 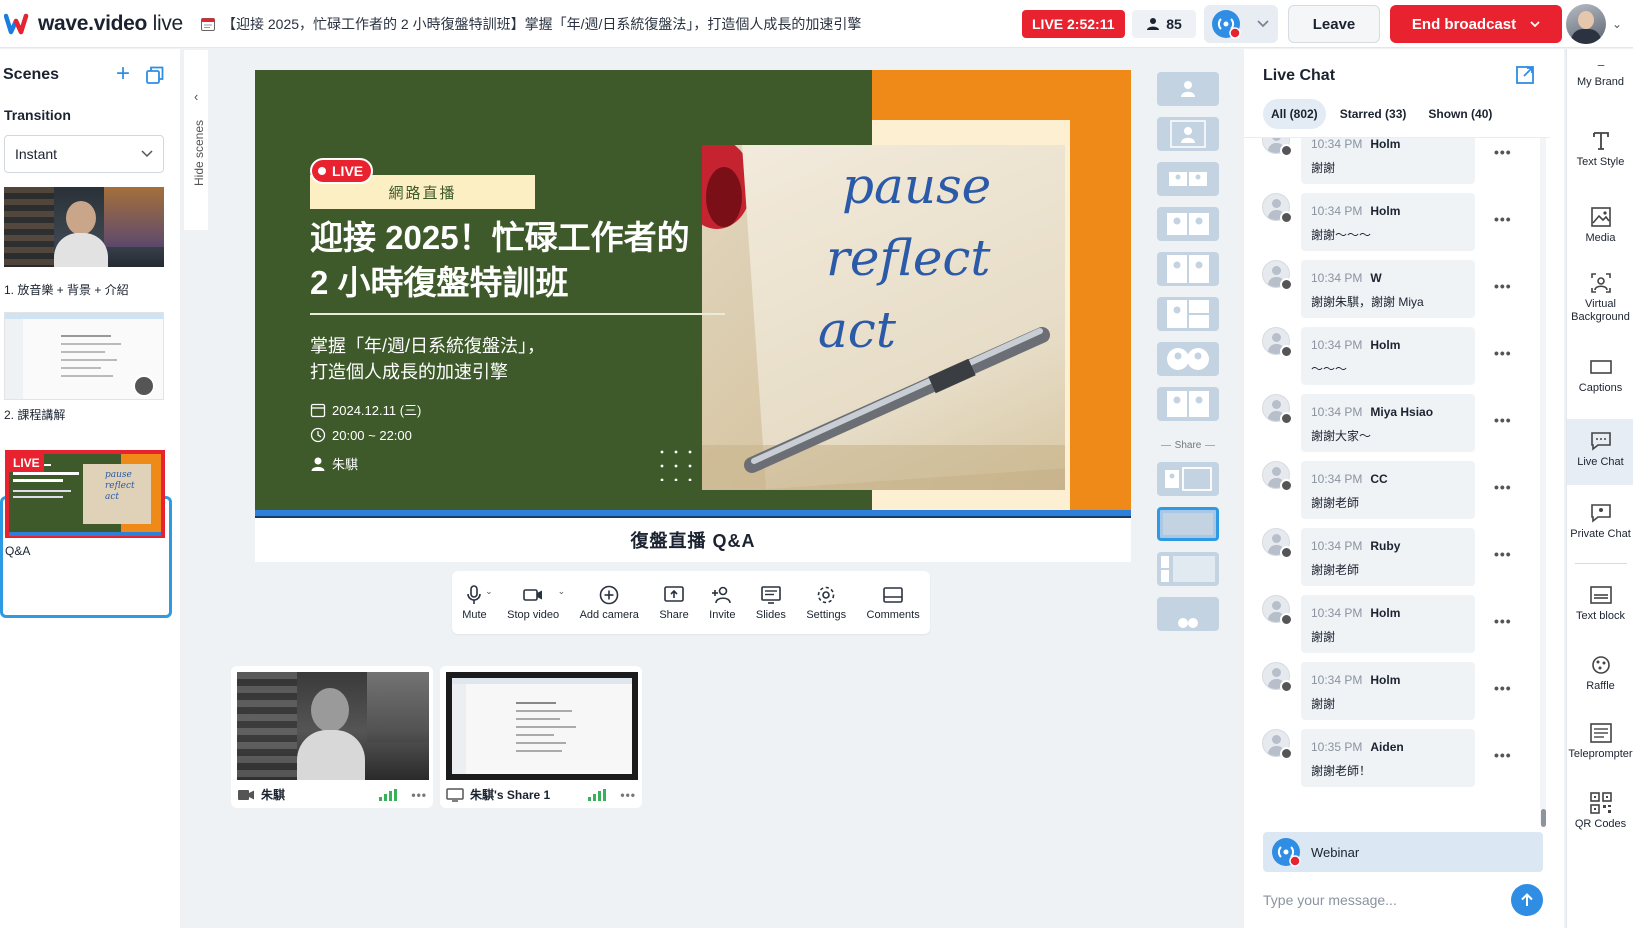 What do you see at coordinates (1600, 225) in the screenshot?
I see `rail-media: Media` at bounding box center [1600, 225].